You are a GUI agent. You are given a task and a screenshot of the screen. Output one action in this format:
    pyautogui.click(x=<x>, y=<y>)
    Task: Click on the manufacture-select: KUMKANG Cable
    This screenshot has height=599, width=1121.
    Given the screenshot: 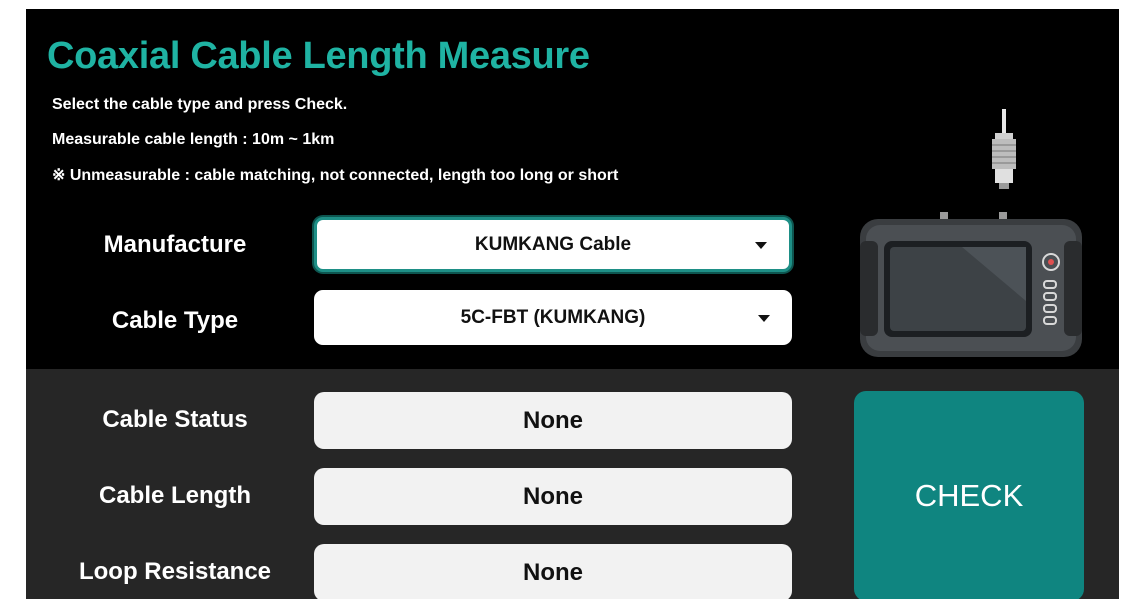 What is the action you would take?
    pyautogui.click(x=553, y=244)
    